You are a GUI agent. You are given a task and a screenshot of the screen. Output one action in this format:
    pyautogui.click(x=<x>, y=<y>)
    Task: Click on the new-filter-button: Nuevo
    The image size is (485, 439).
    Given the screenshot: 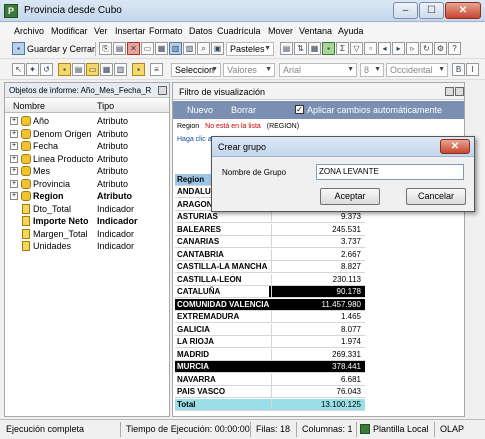 What is the action you would take?
    pyautogui.click(x=200, y=110)
    